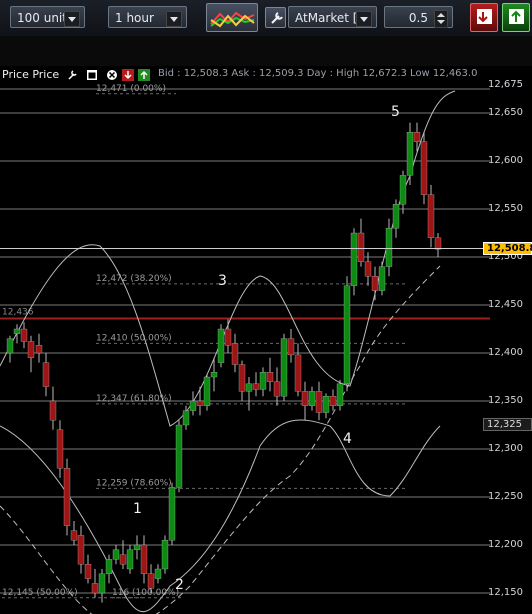 The width and height of the screenshot is (532, 614). What do you see at coordinates (131, 89) in the screenshot?
I see `fib-label: 12,471 (0.00%)` at bounding box center [131, 89].